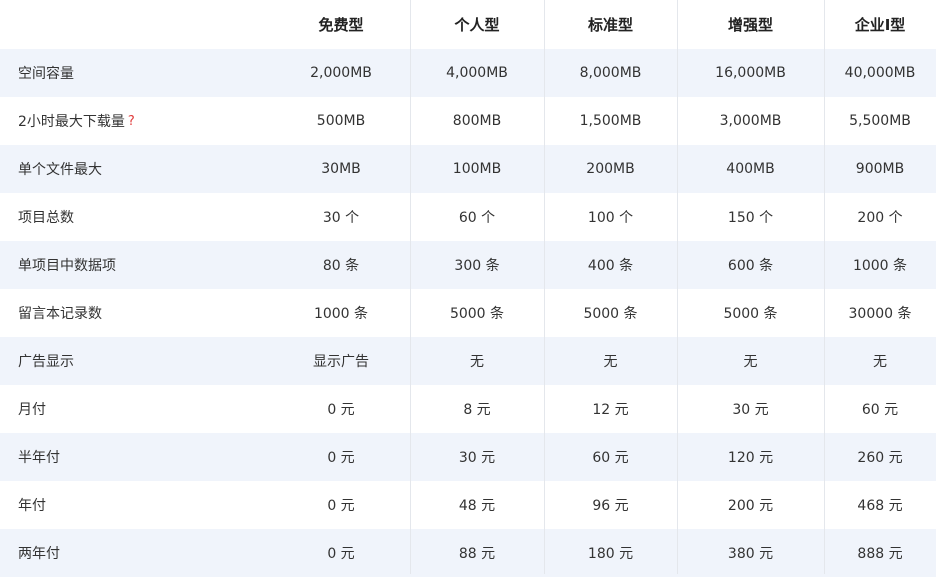 This screenshot has height=577, width=936. What do you see at coordinates (39, 554) in the screenshot?
I see `row-label: 两年付` at bounding box center [39, 554].